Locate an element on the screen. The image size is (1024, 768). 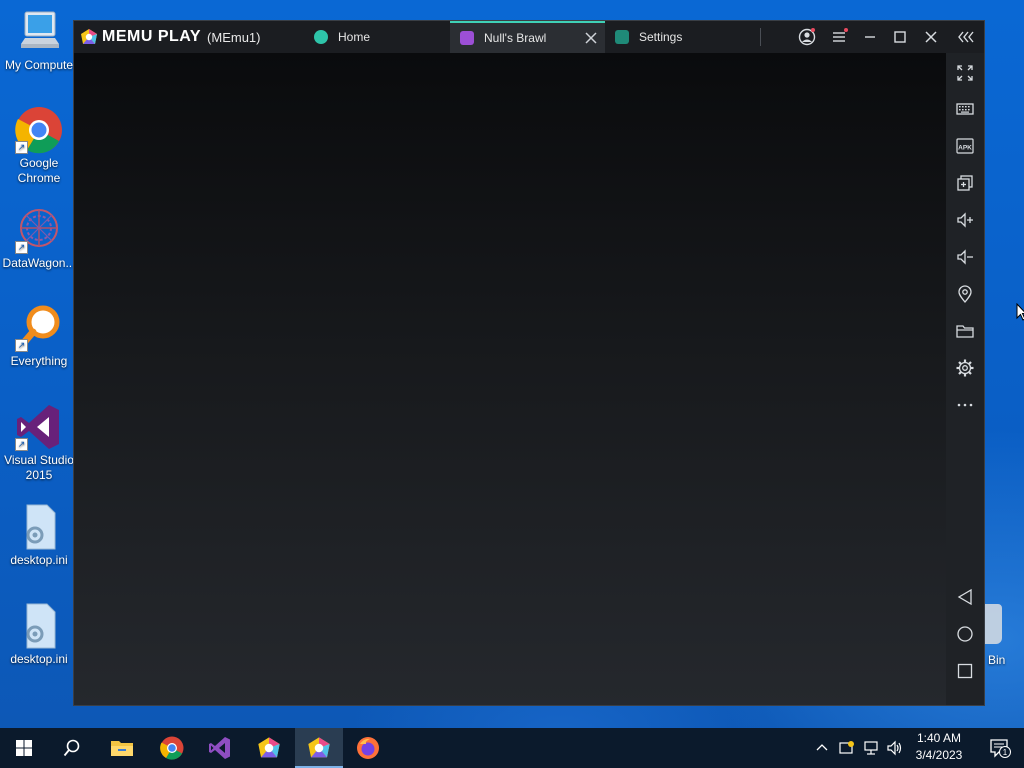
taskbar-memu-multi is located at coordinates (269, 748).